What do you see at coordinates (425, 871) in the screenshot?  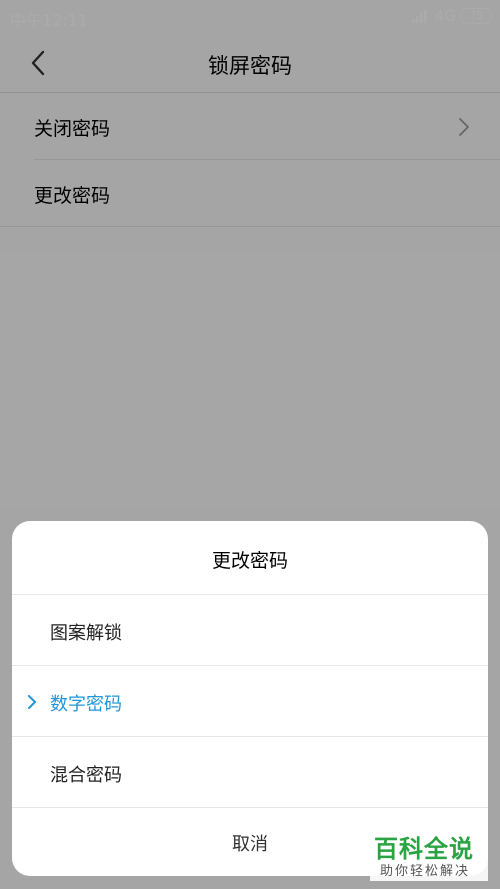 I see `watermark-subtitle: 助你轻松解决` at bounding box center [425, 871].